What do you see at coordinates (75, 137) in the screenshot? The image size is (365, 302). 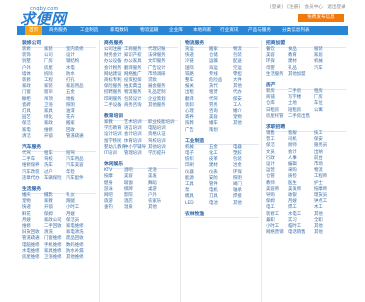 I see `category-link: 管道疏通` at bounding box center [75, 137].